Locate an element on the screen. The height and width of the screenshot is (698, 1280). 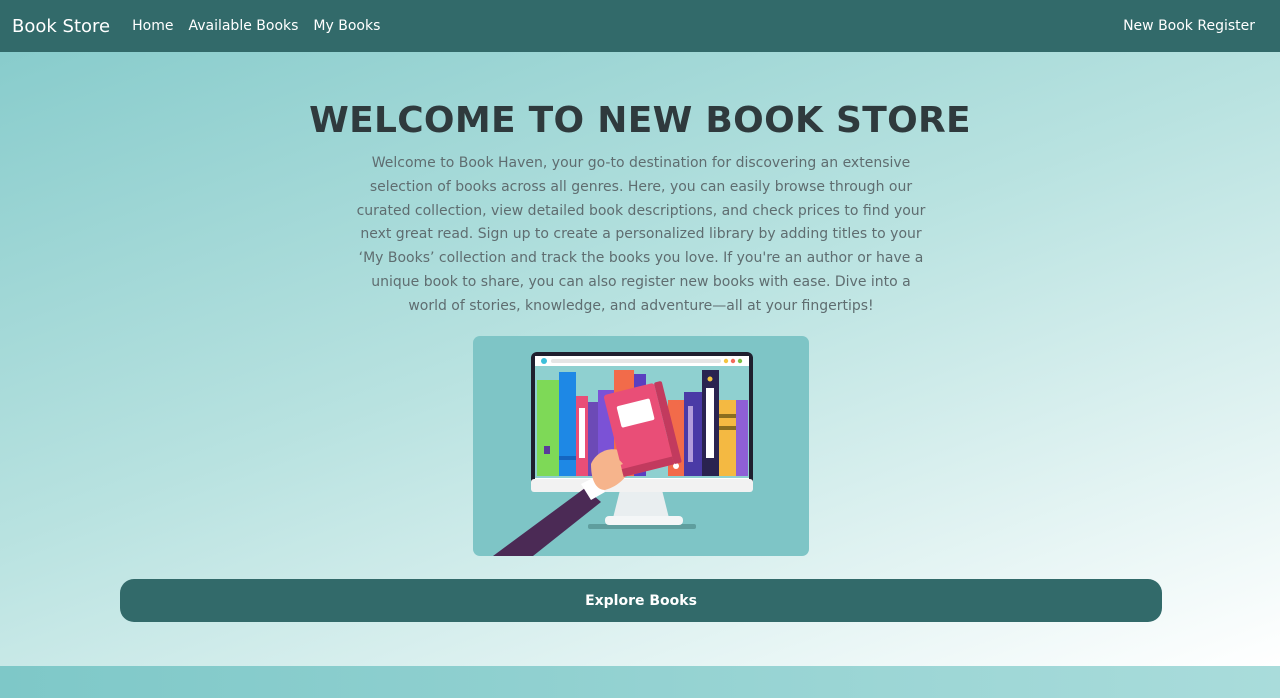
page-title: WELCOME TO NEW BOOK STORE is located at coordinates (640, 120).